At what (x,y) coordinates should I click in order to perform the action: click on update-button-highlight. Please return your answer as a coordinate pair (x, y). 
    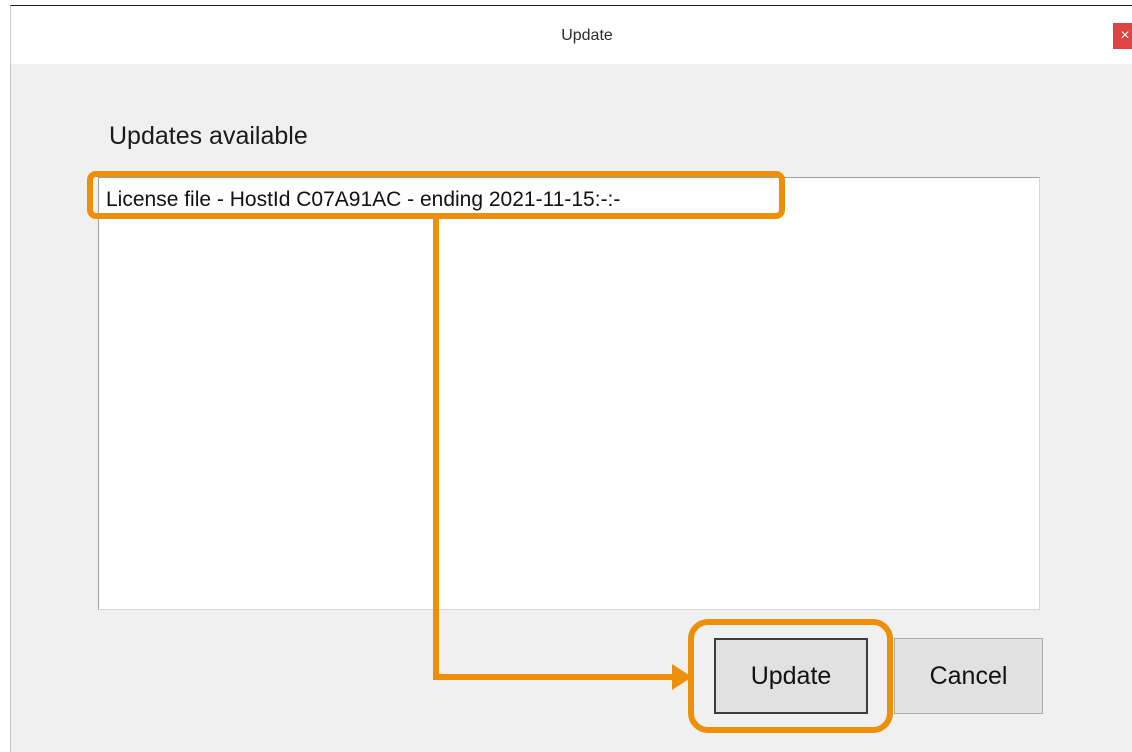
    Looking at the image, I should click on (790, 676).